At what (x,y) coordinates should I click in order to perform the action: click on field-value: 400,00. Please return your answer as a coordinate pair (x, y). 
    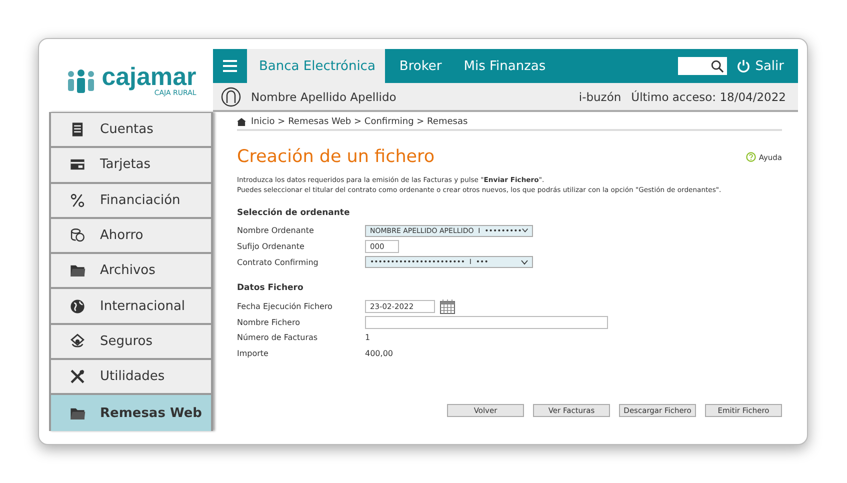
    Looking at the image, I should click on (379, 353).